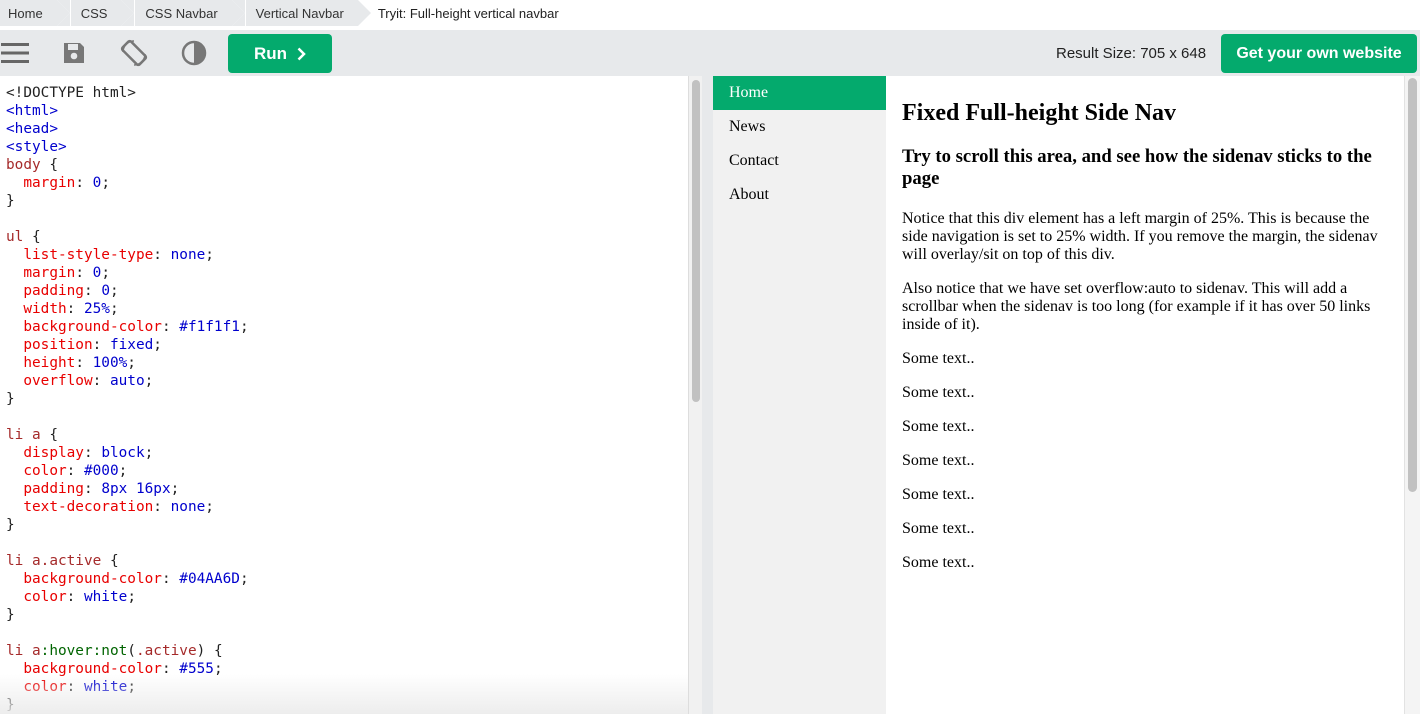 The image size is (1420, 714). Describe the element at coordinates (696, 241) in the screenshot. I see `editor-scrollbar-thumb` at that location.